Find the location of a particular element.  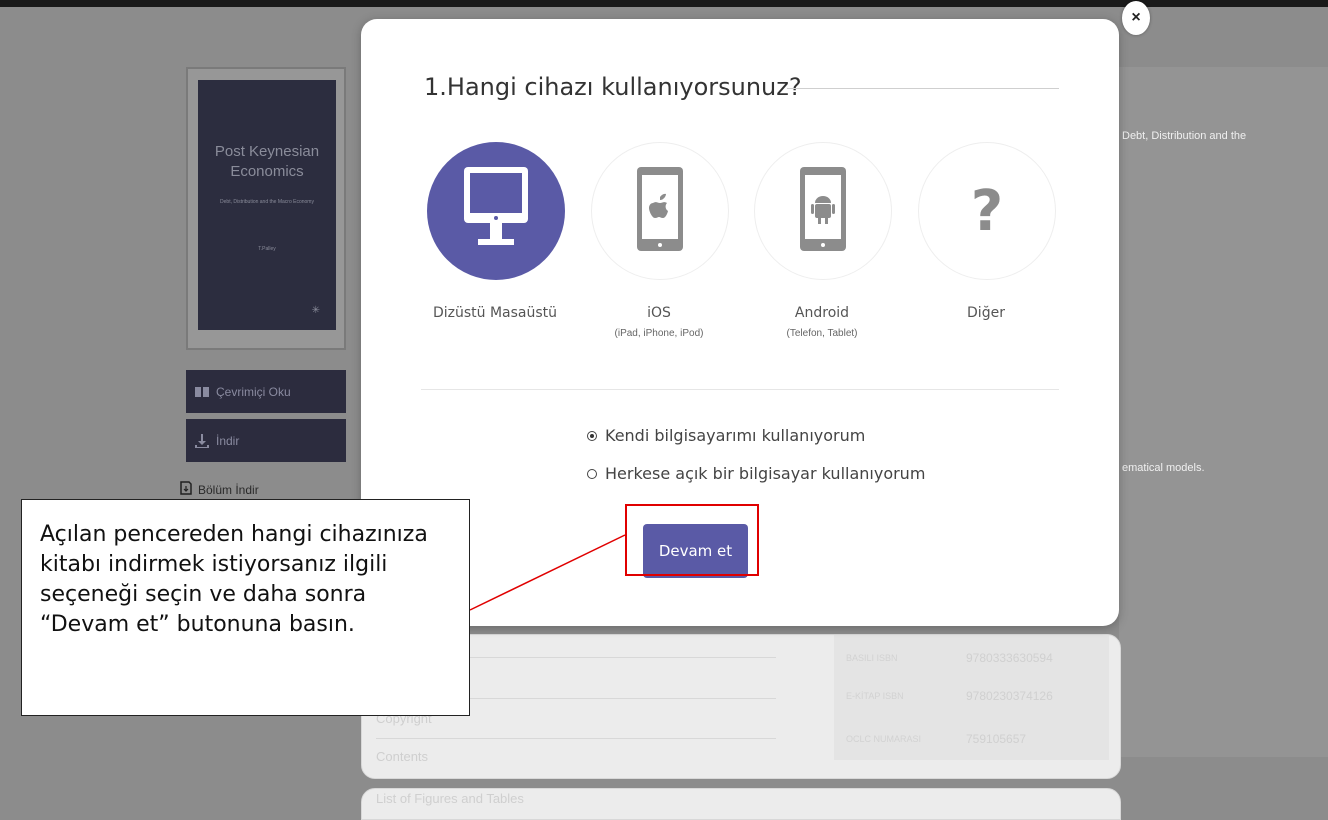

download-label: İndir is located at coordinates (228, 440).